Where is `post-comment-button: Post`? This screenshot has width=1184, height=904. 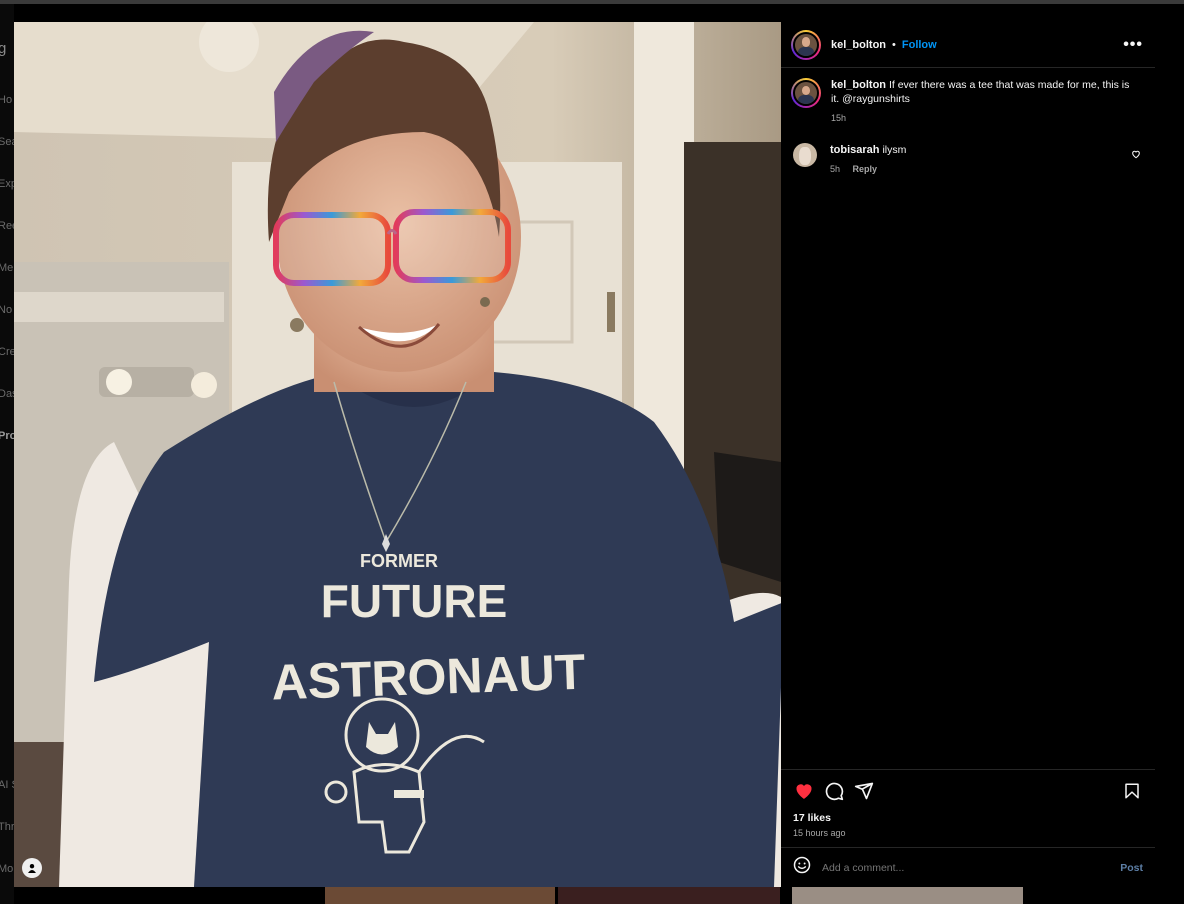 post-comment-button: Post is located at coordinates (1131, 868).